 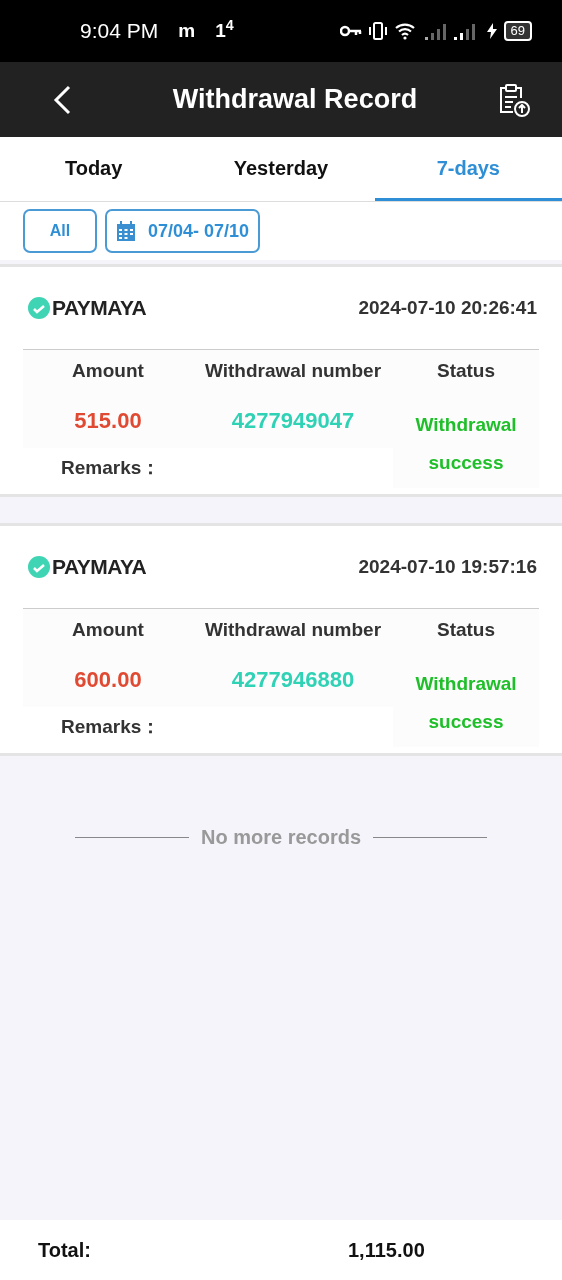 I want to click on amount-value: 600.00, so click(x=108, y=679).